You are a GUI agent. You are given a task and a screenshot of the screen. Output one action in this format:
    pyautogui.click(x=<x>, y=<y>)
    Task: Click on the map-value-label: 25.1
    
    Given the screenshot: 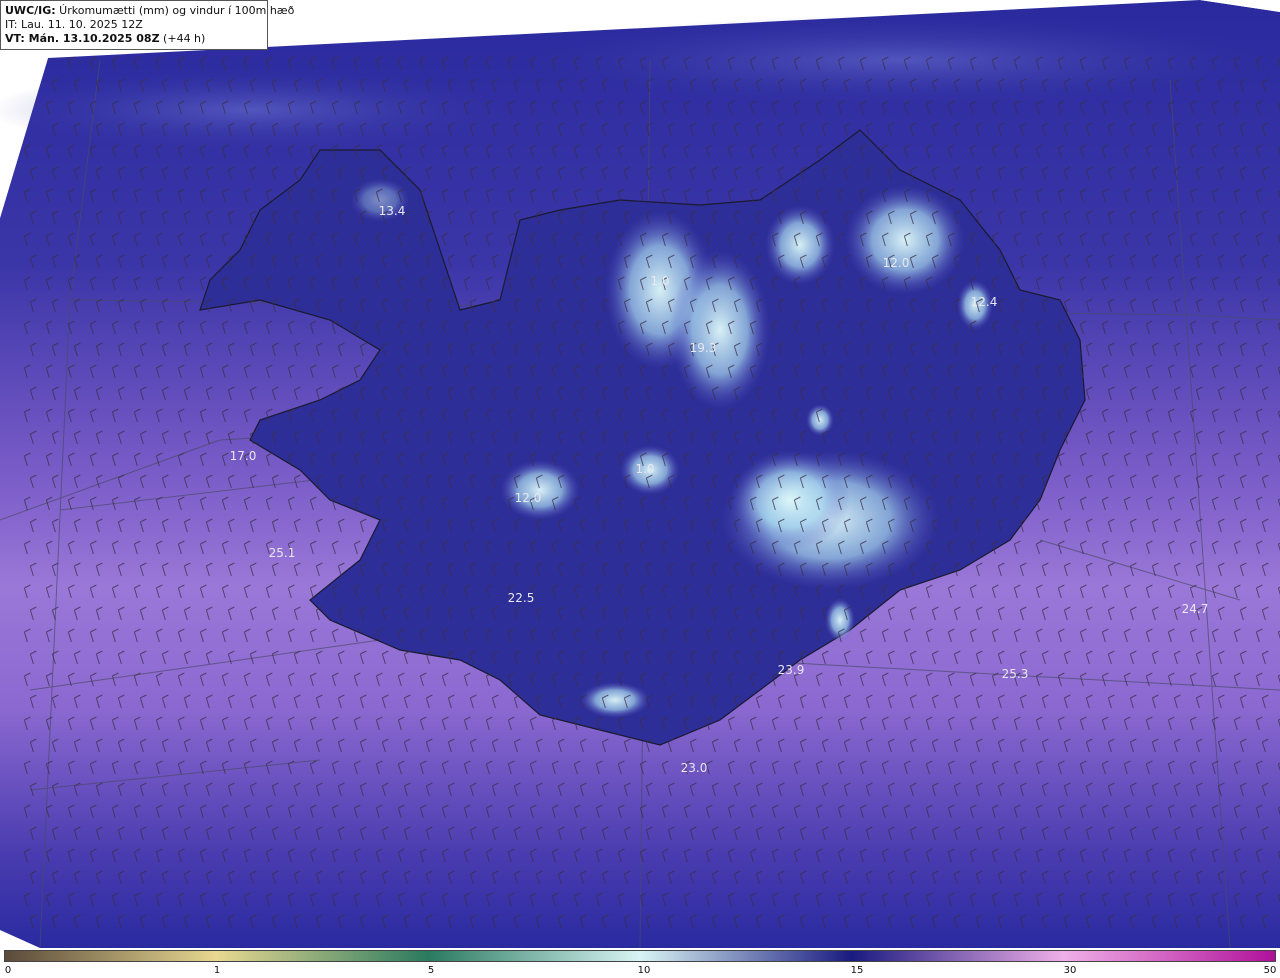 What is the action you would take?
    pyautogui.click(x=282, y=553)
    